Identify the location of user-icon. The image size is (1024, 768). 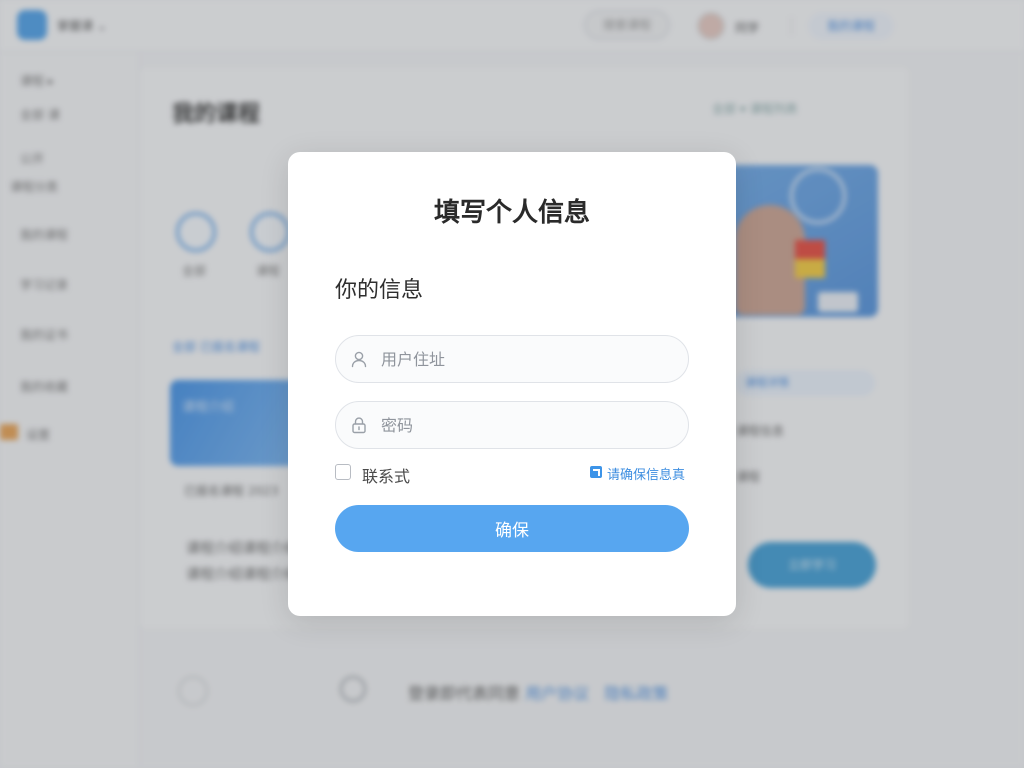
(359, 359).